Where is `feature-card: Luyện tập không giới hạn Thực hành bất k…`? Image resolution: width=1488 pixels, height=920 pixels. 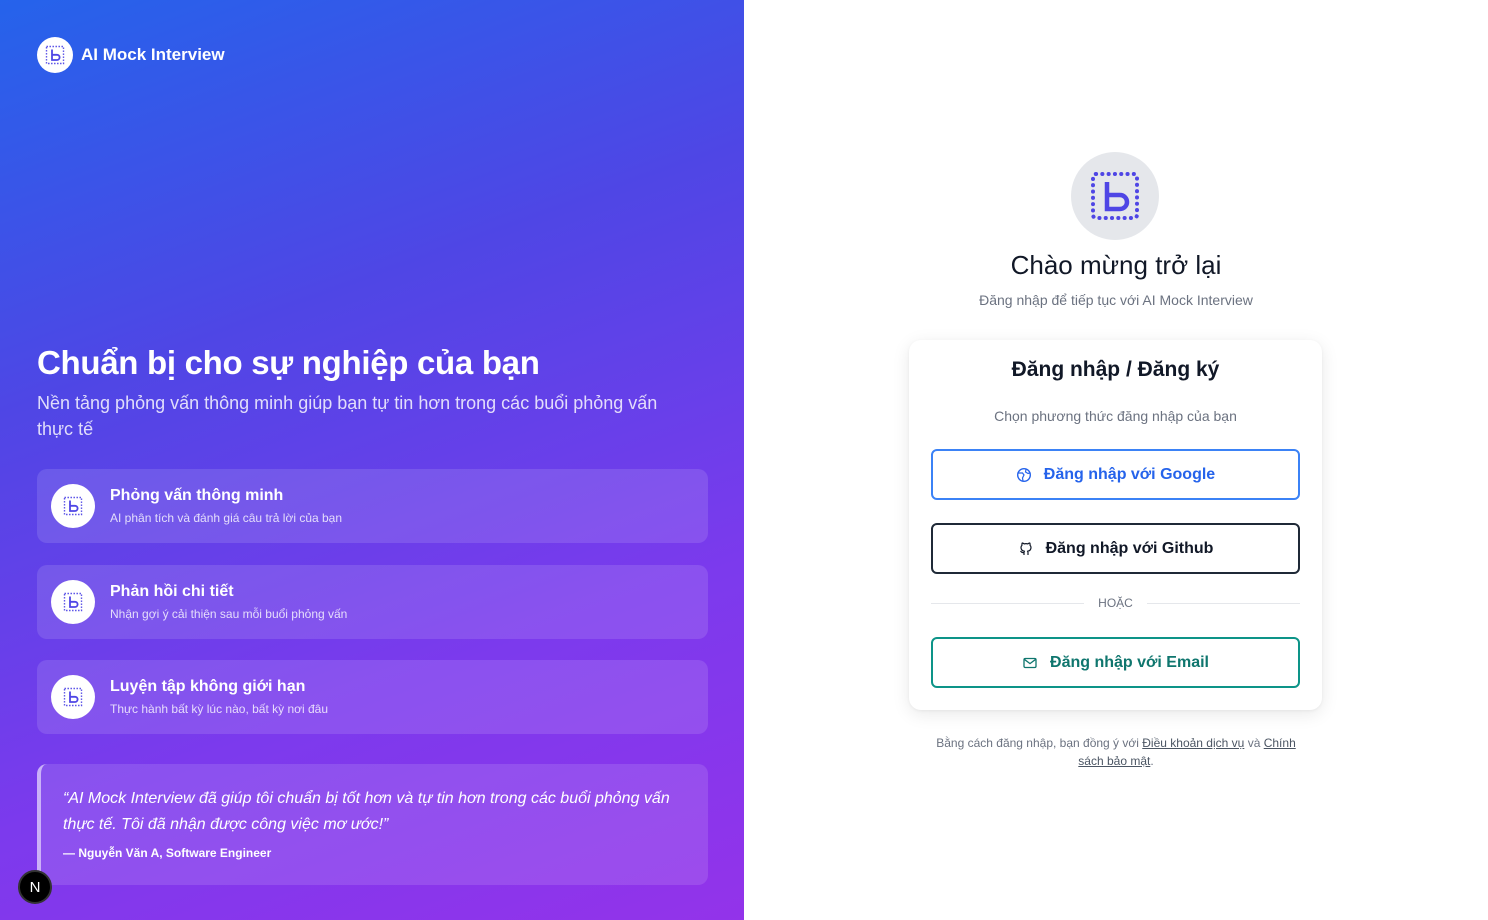
feature-card: Luyện tập không giới hạn Thực hành bất k… is located at coordinates (372, 697).